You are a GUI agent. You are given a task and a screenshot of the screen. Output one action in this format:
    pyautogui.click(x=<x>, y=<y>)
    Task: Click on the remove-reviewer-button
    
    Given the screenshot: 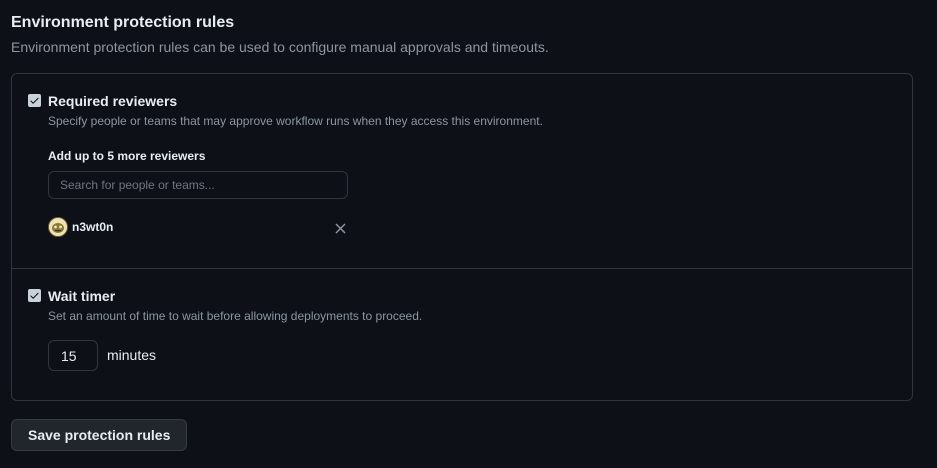 What is the action you would take?
    pyautogui.click(x=340, y=228)
    